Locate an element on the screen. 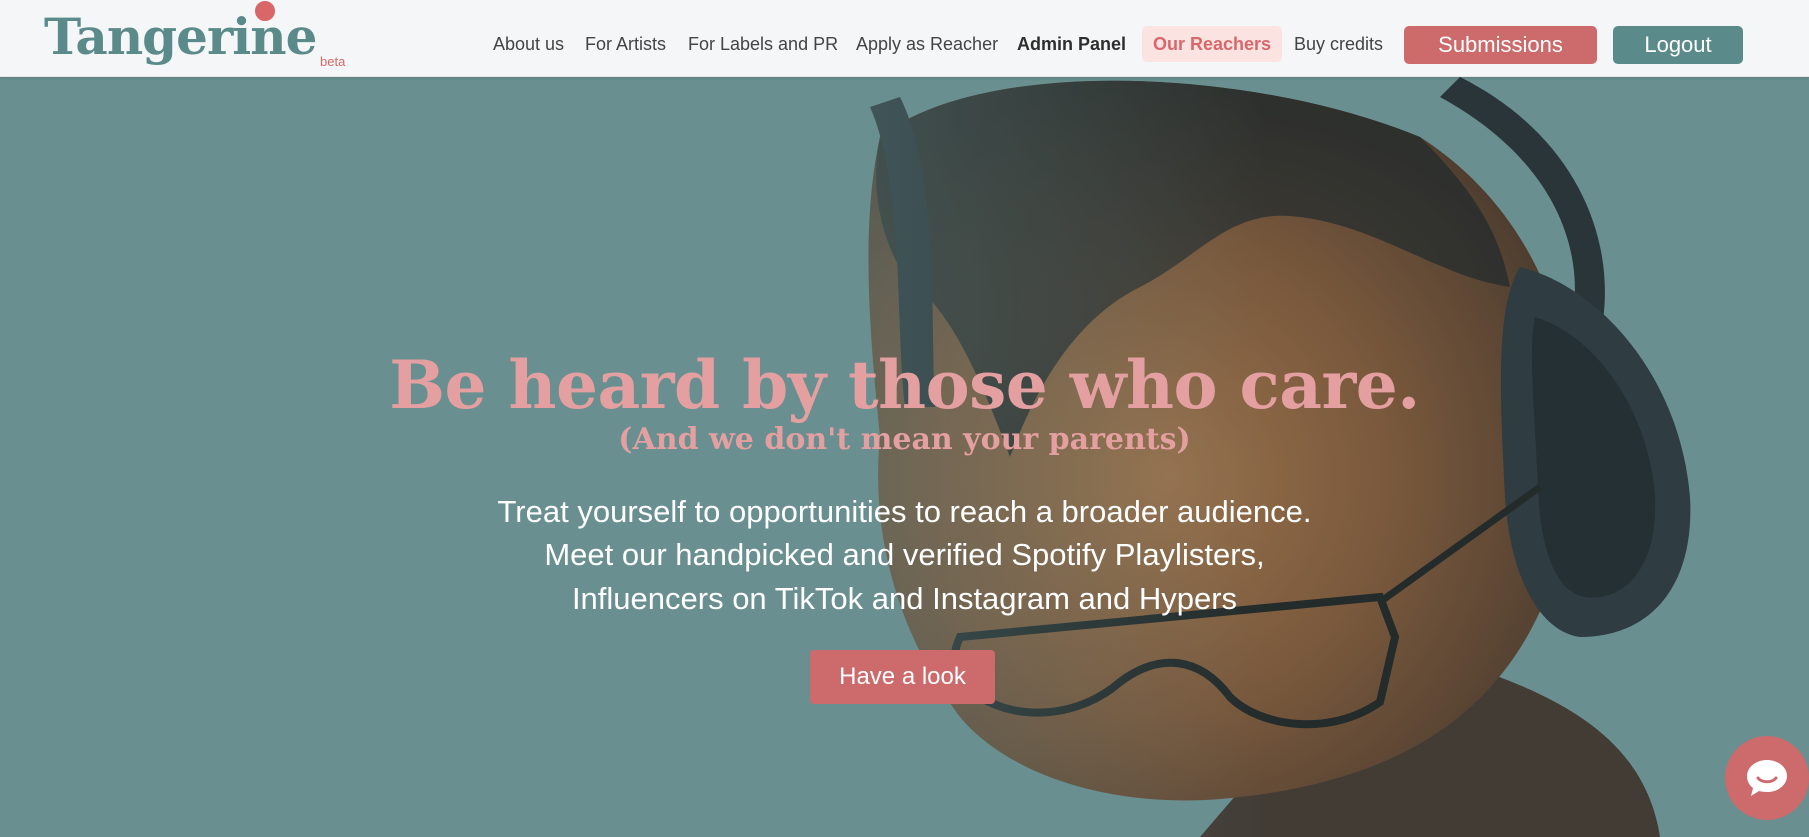 This screenshot has width=1809, height=837. chat-launcher-button is located at coordinates (1767, 778).